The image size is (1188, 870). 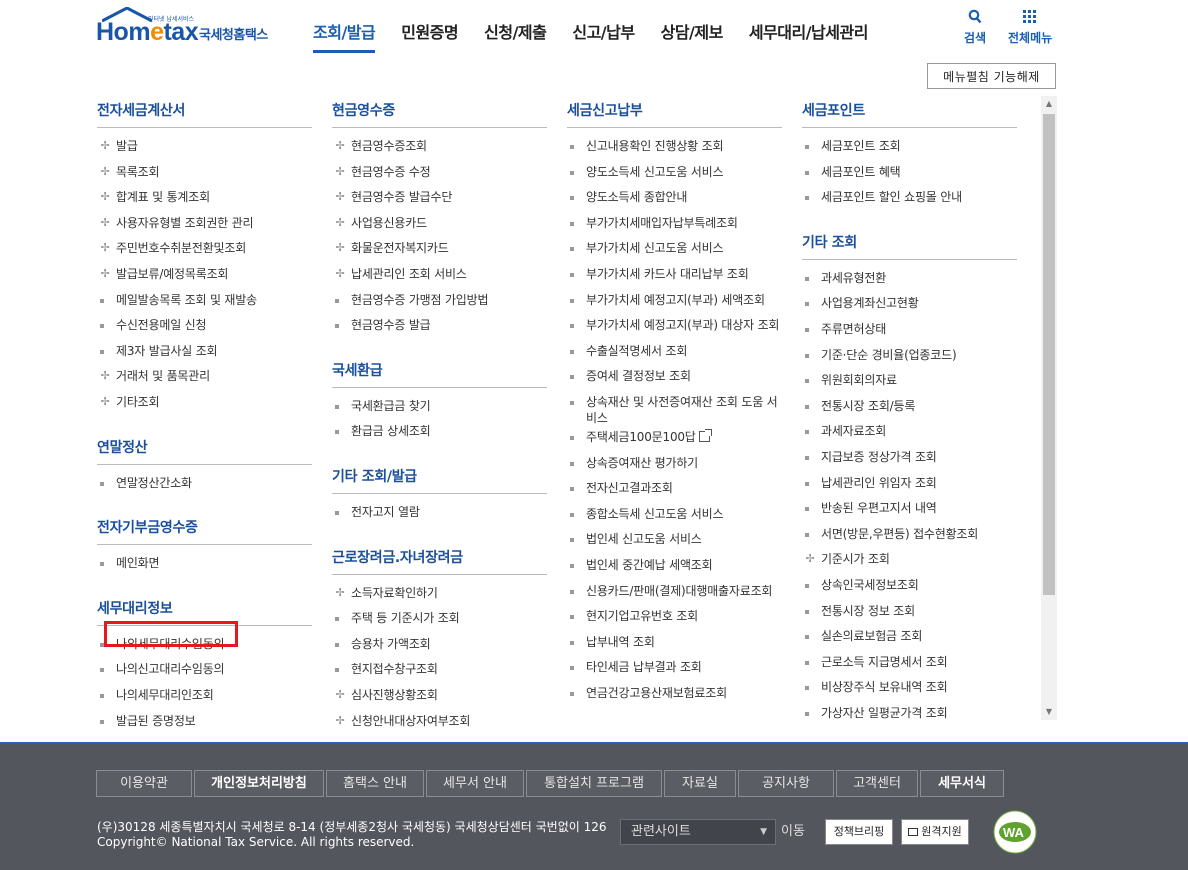 What do you see at coordinates (375, 783) in the screenshot?
I see `footer-nav-item: 홈택스 안내` at bounding box center [375, 783].